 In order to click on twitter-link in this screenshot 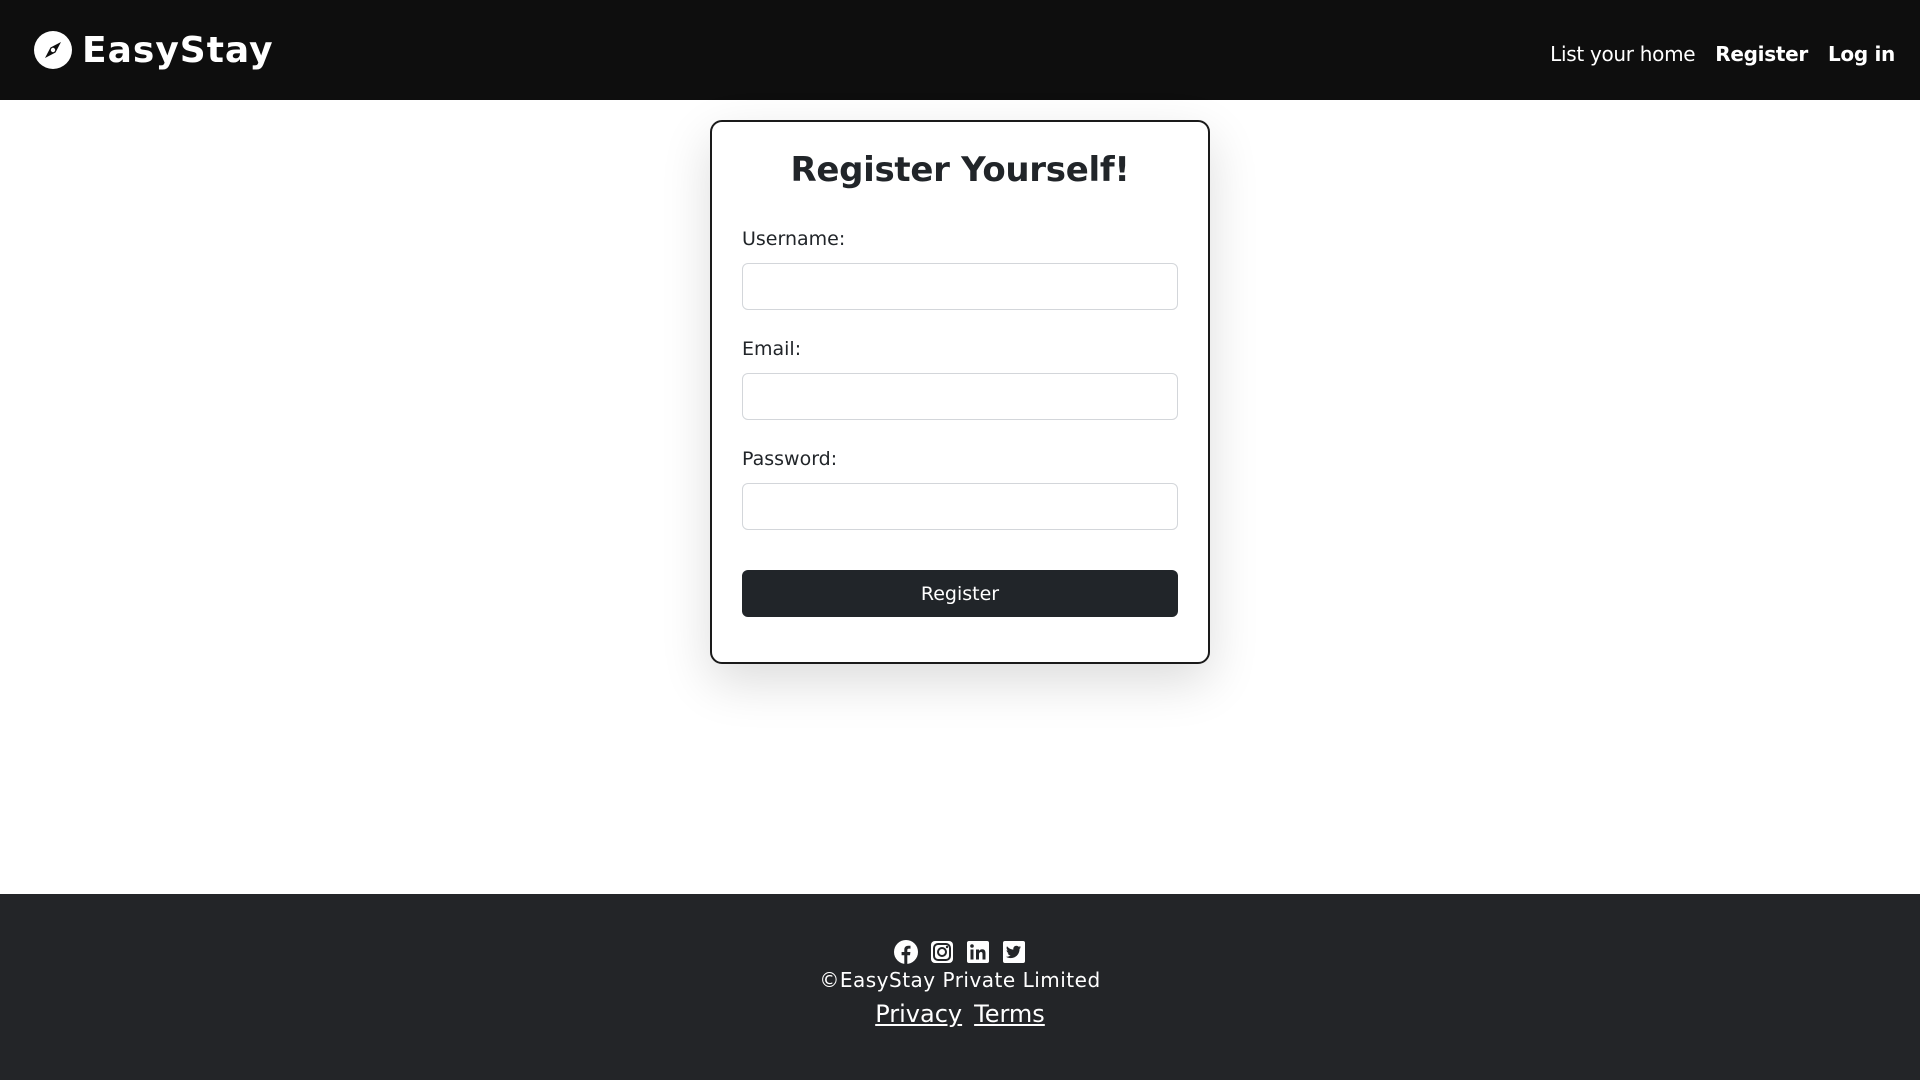, I will do `click(1014, 952)`.